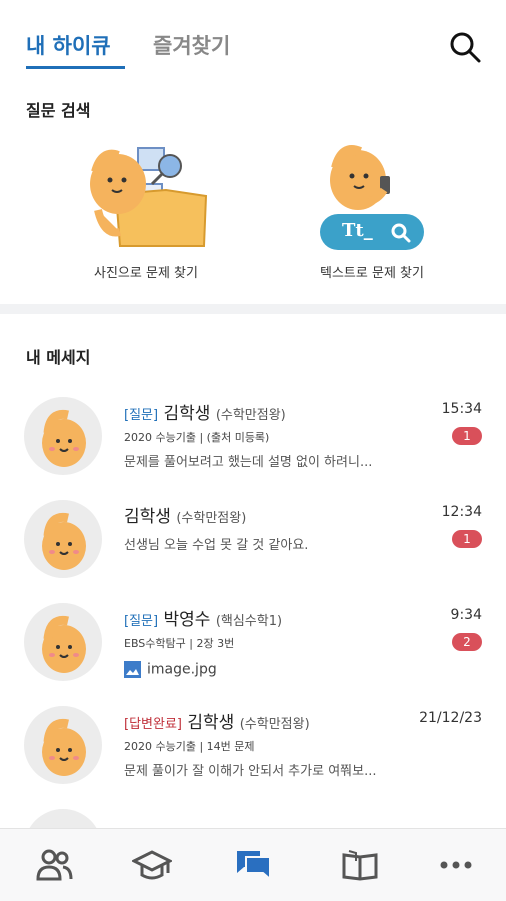 The width and height of the screenshot is (506, 901). I want to click on photo-search-label: 사진으로 문제 찾기, so click(146, 273).